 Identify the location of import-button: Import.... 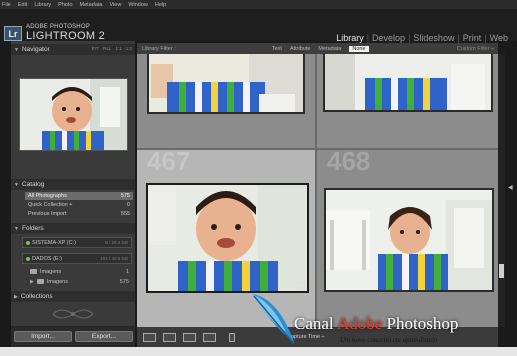
(43, 336).